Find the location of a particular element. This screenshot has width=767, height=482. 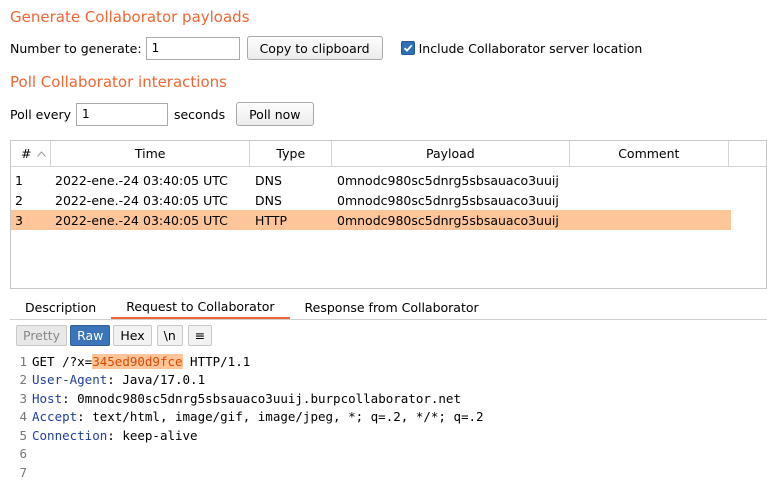

line-number: 2 is located at coordinates (23, 380).